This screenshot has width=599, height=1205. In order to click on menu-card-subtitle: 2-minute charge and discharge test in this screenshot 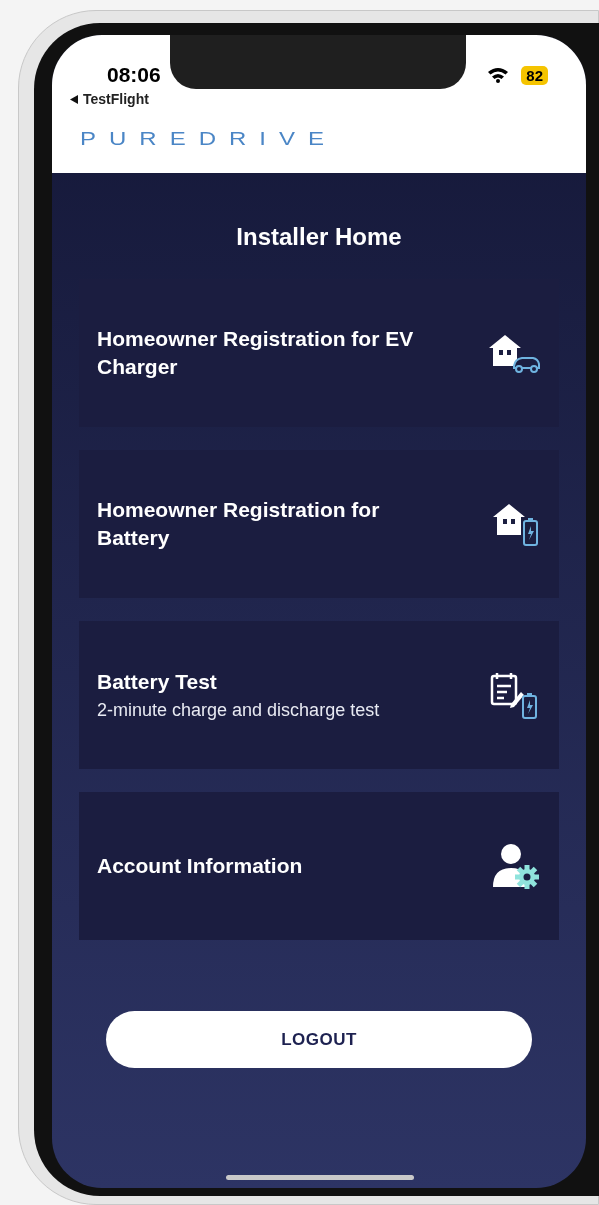, I will do `click(238, 710)`.